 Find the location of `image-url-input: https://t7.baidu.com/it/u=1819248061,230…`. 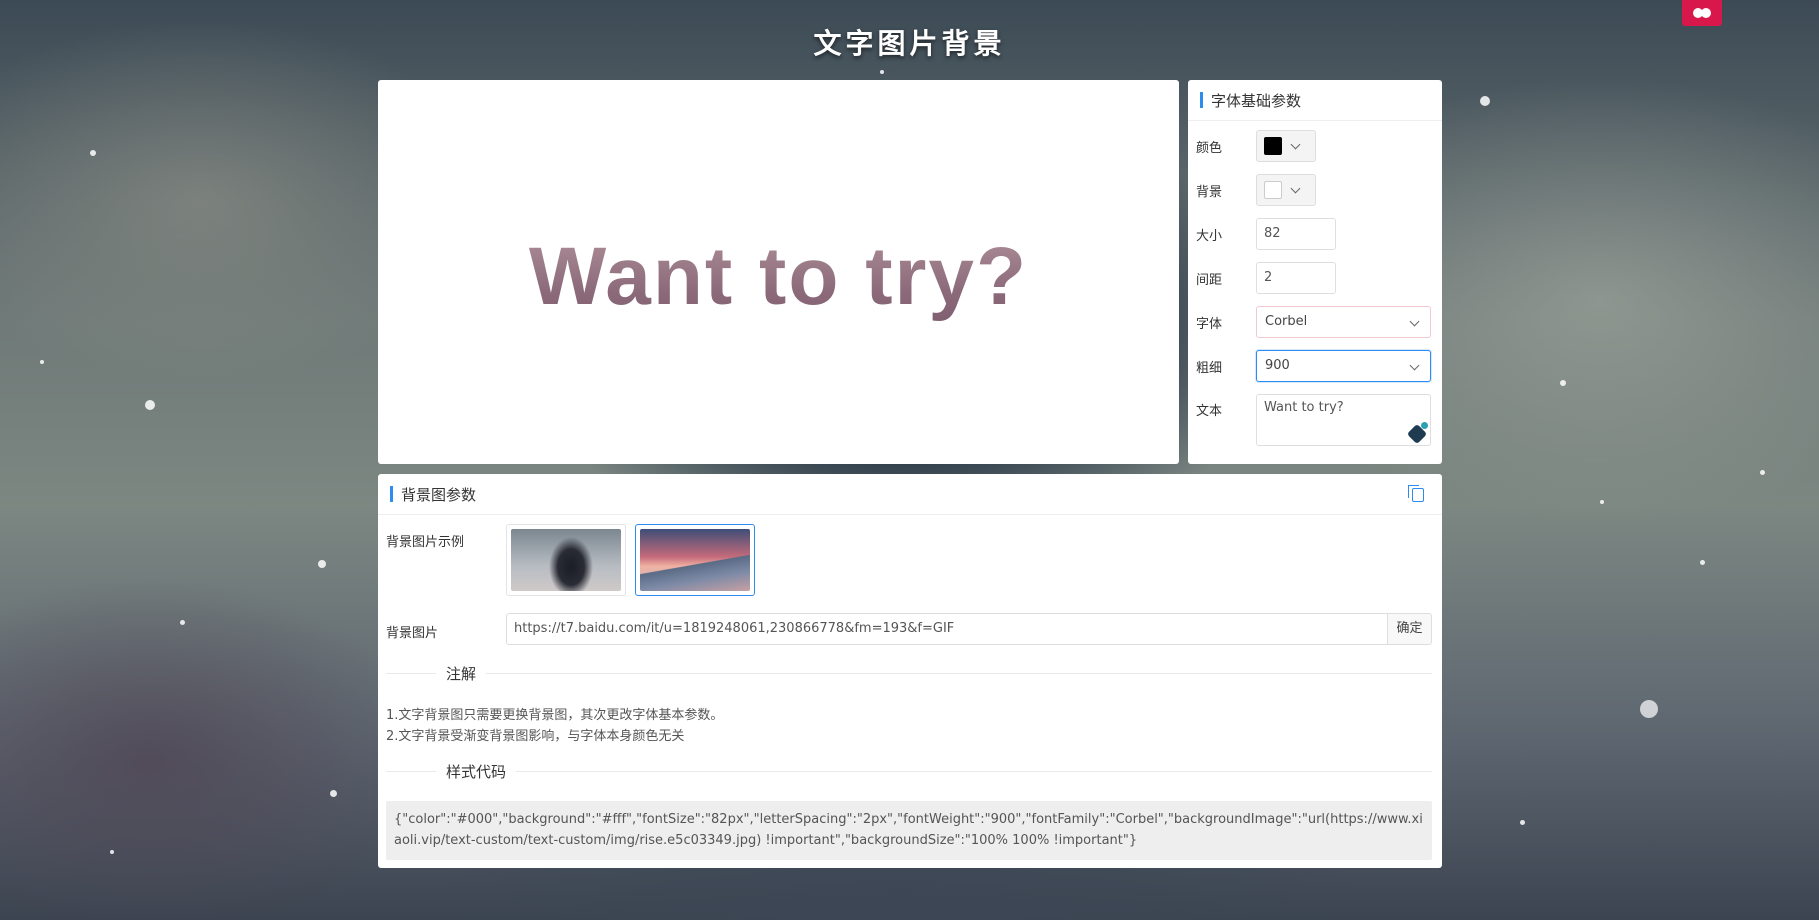

image-url-input: https://t7.baidu.com/it/u=1819248061,230… is located at coordinates (947, 629).